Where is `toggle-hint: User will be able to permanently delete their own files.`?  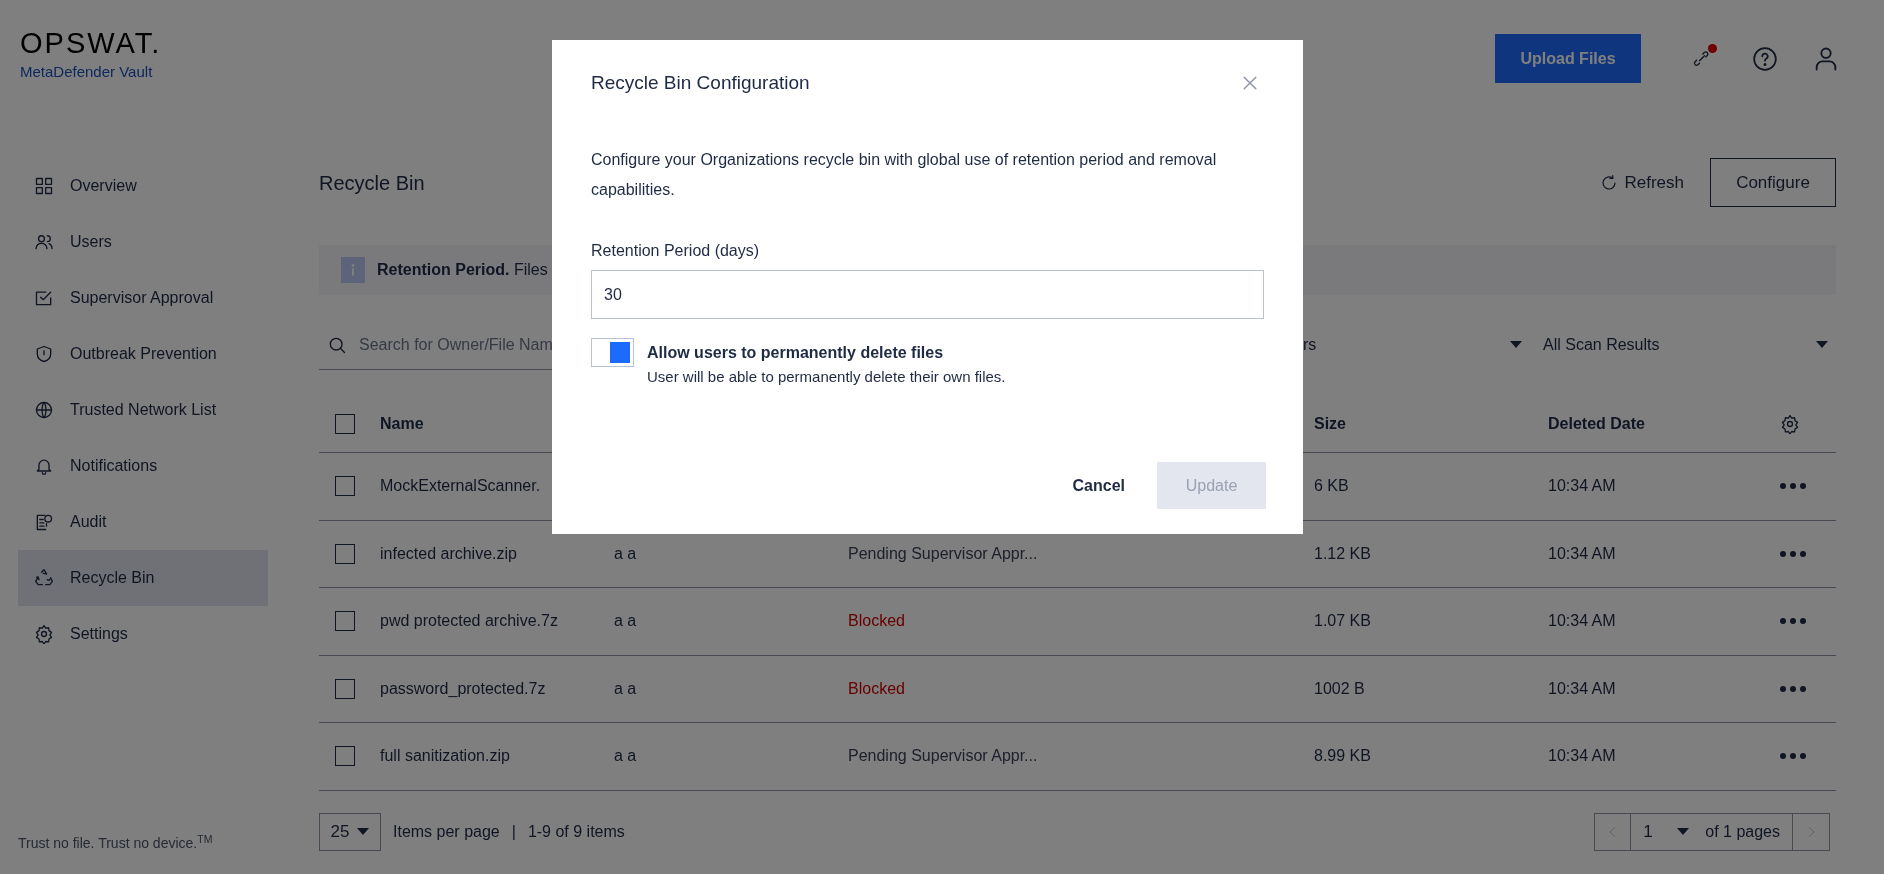
toggle-hint: User will be able to permanently delete their own files. is located at coordinates (826, 377).